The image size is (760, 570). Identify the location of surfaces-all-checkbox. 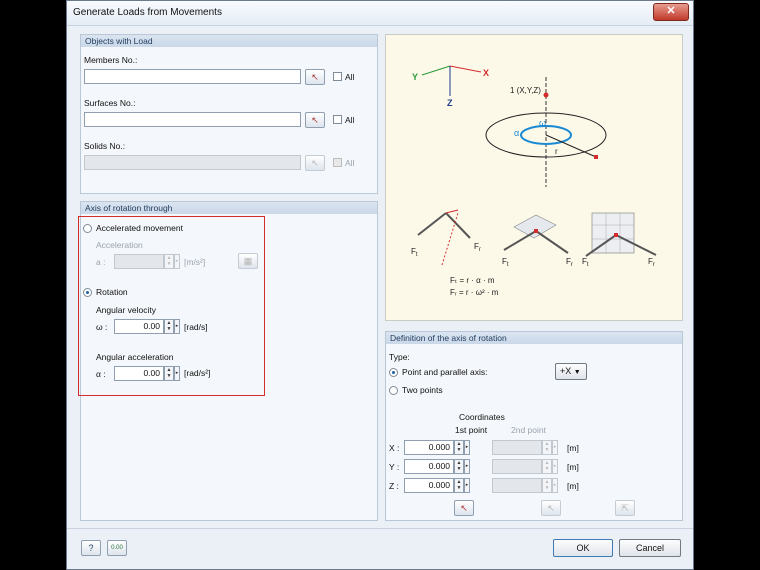
(337, 119).